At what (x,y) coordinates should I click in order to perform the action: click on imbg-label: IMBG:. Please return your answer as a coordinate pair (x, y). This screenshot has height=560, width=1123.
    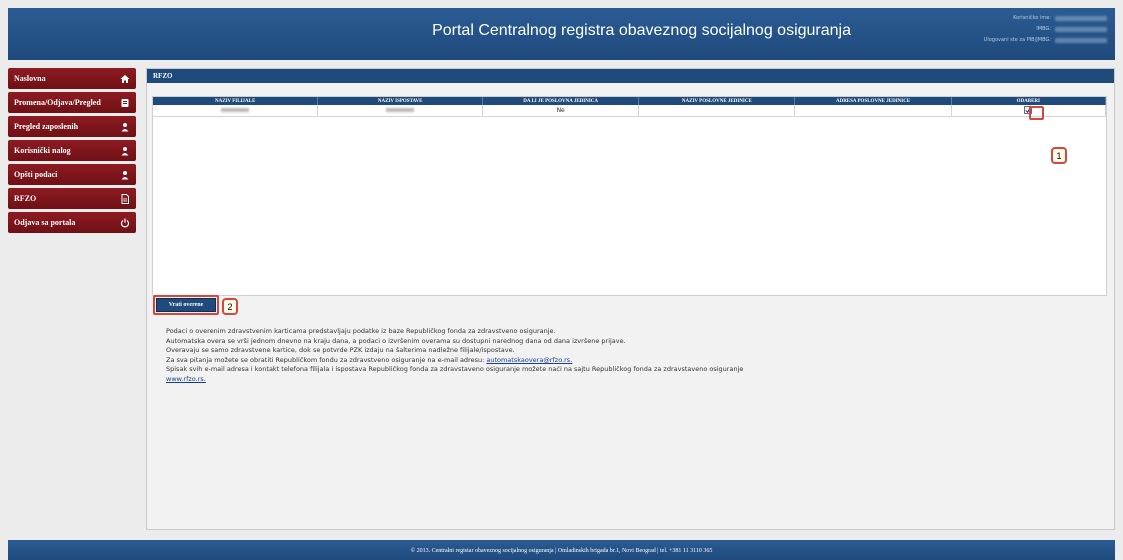
    Looking at the image, I should click on (1043, 29).